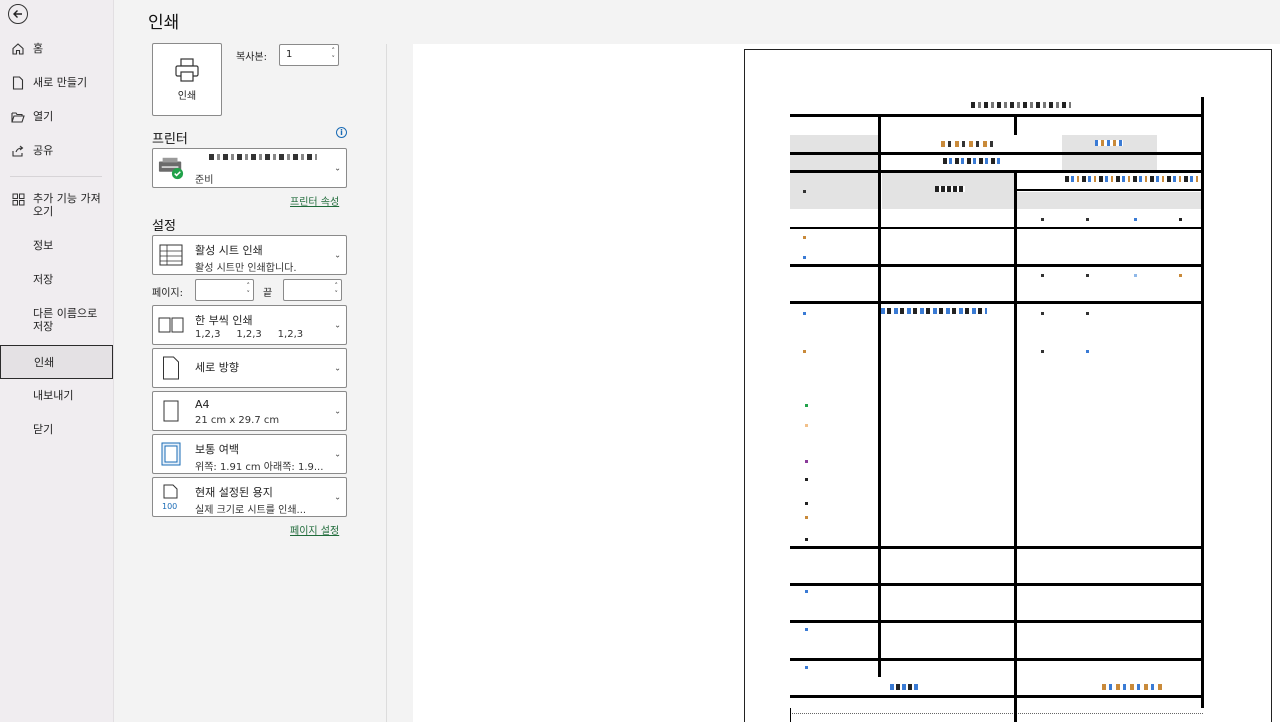 Image resolution: width=1280 pixels, height=722 pixels. Describe the element at coordinates (43, 429) in the screenshot. I see `nav-item-label: 닫기` at that location.